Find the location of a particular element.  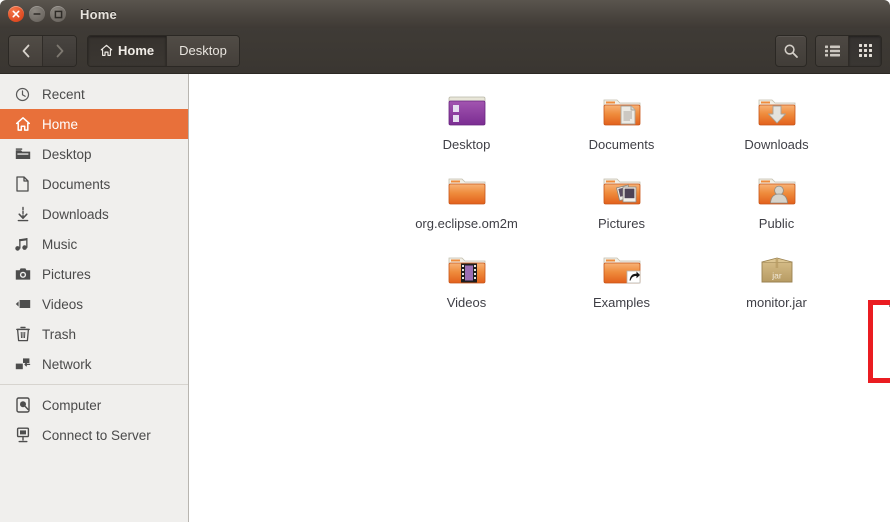

sidebar-item-connect-to-server: Connect to Server is located at coordinates (94, 435).